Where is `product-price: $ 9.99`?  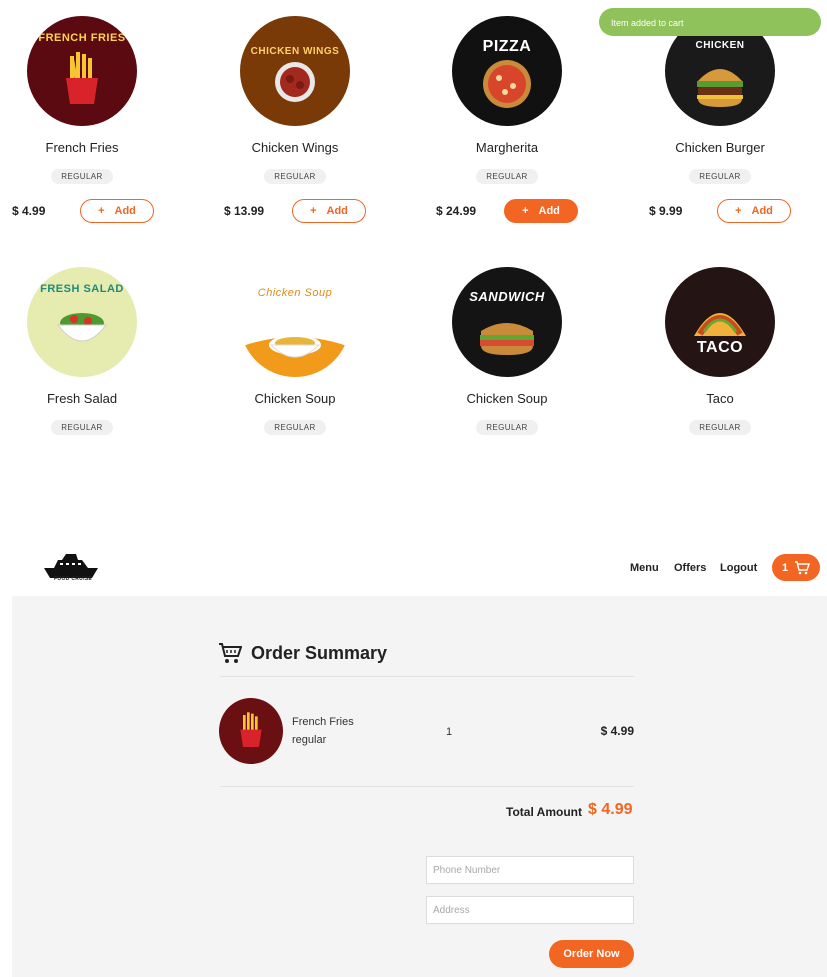 product-price: $ 9.99 is located at coordinates (666, 211).